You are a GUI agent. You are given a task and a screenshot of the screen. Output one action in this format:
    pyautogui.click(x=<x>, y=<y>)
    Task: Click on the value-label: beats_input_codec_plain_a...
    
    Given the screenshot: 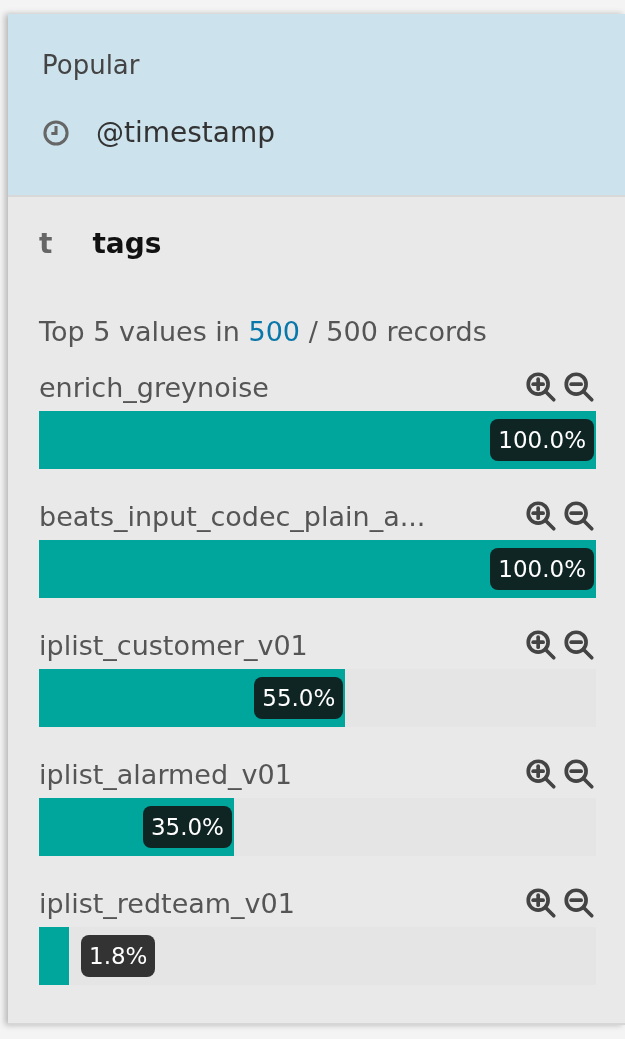 What is the action you would take?
    pyautogui.click(x=232, y=516)
    